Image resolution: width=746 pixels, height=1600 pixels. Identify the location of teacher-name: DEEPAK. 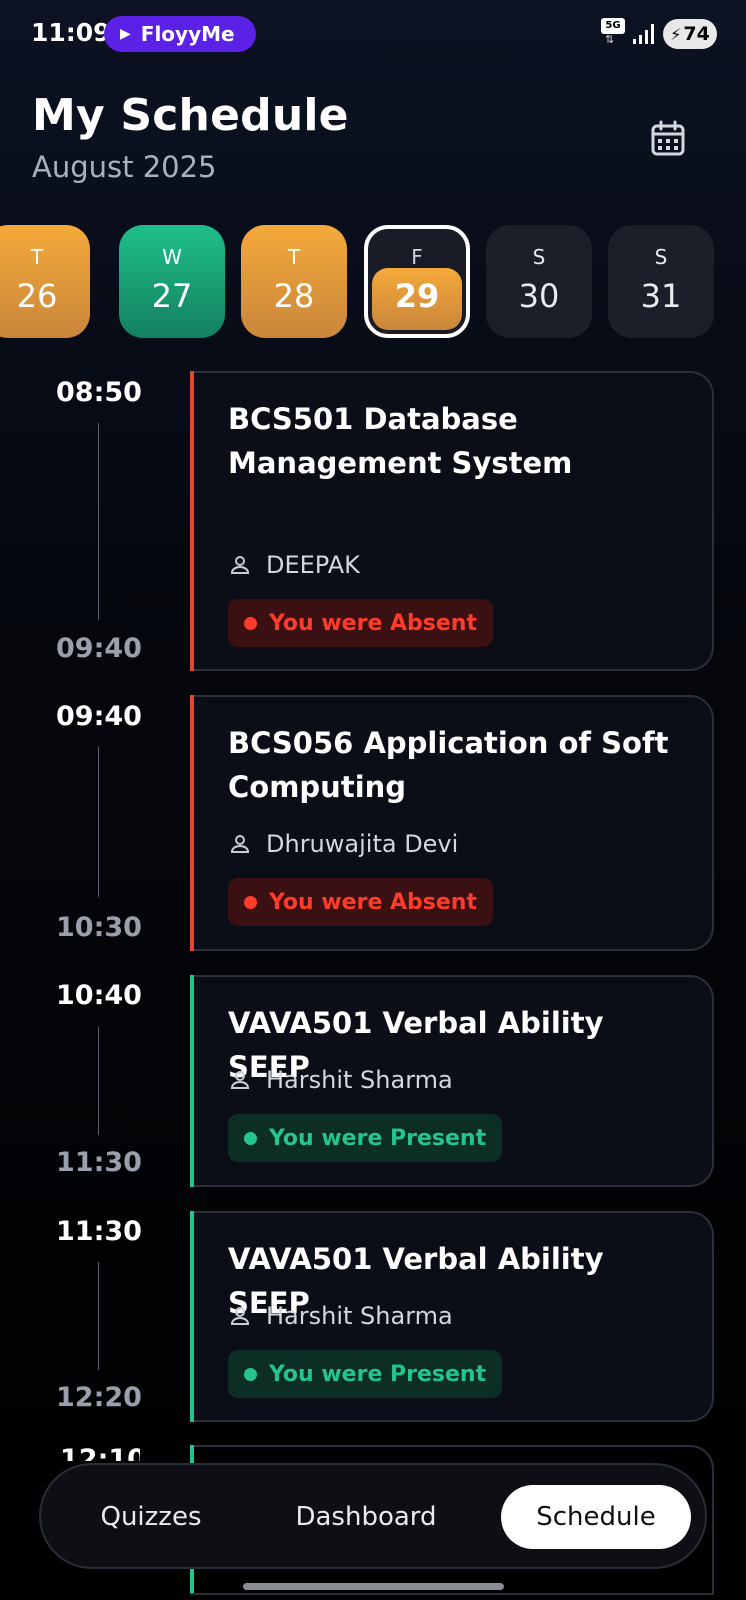
(313, 565).